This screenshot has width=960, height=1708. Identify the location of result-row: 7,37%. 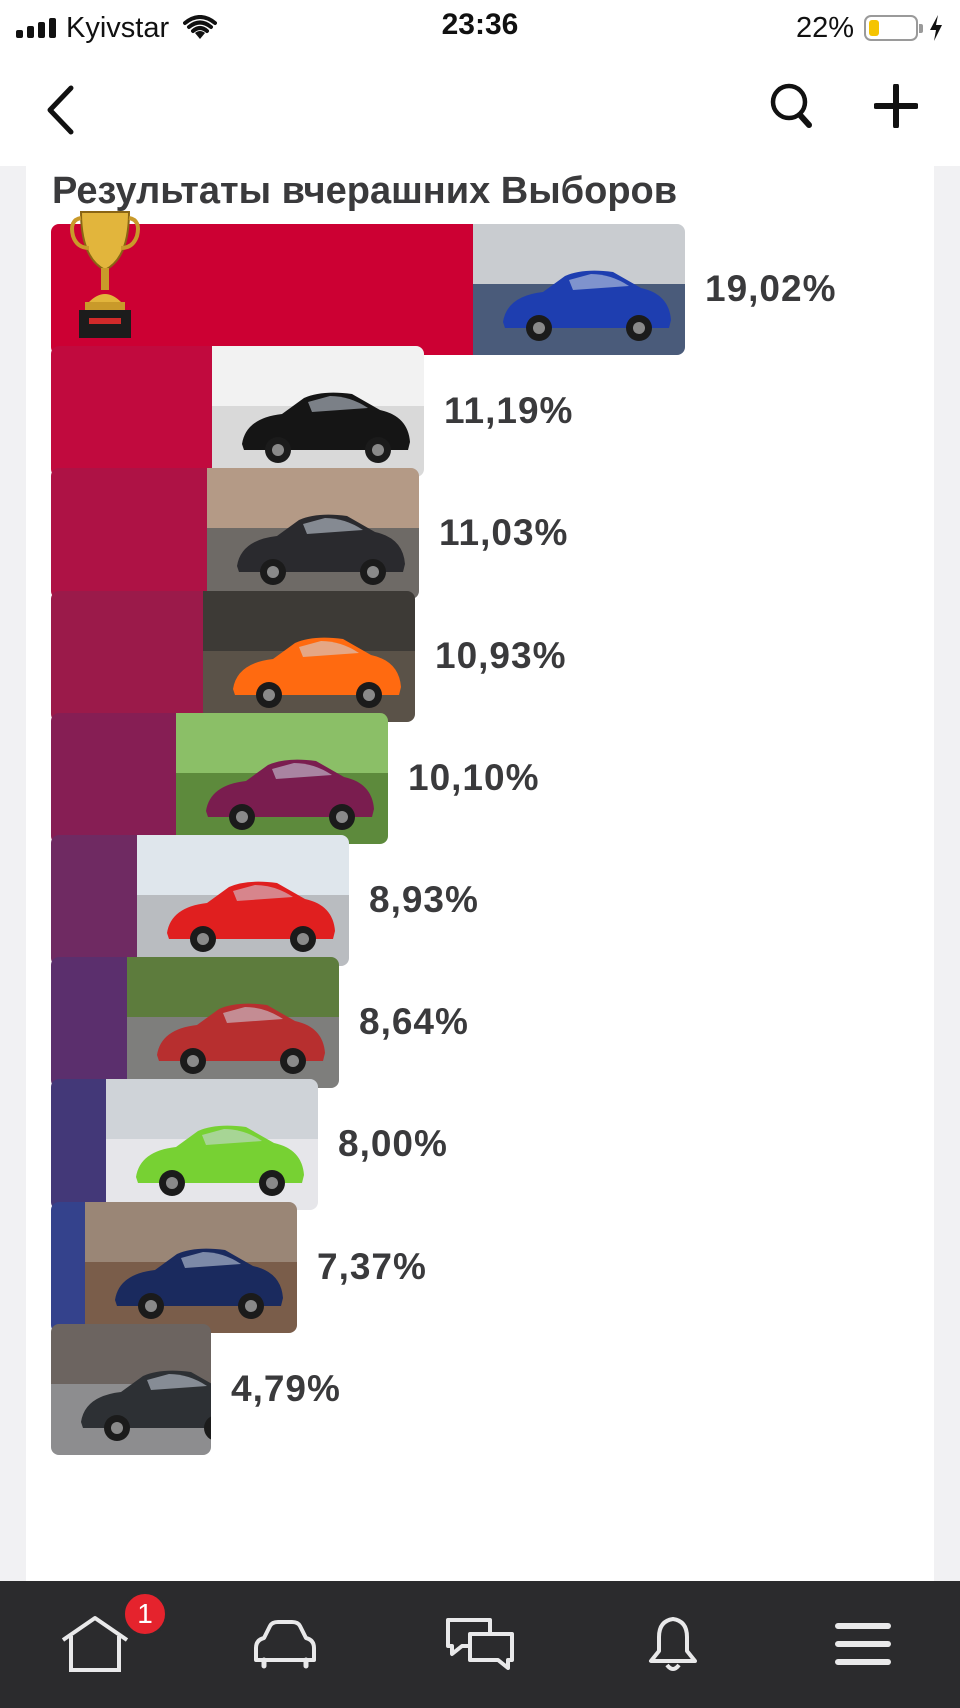
(274, 1267).